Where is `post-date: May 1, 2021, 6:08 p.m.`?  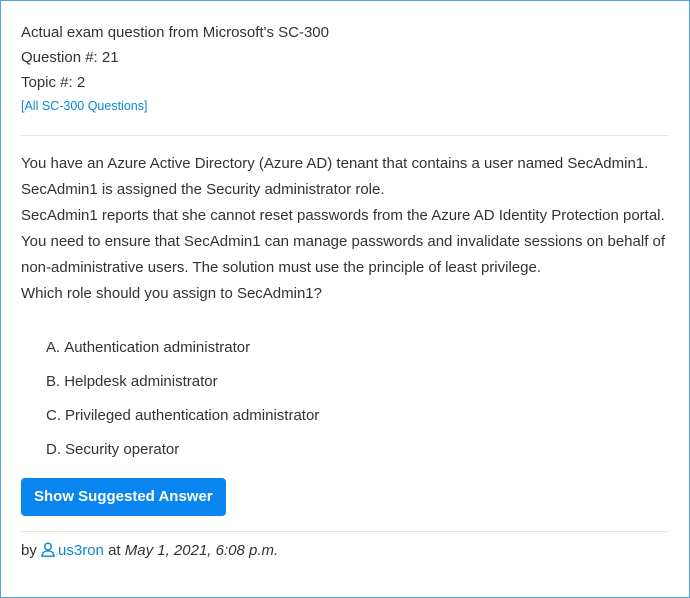 post-date: May 1, 2021, 6:08 p.m. is located at coordinates (201, 550).